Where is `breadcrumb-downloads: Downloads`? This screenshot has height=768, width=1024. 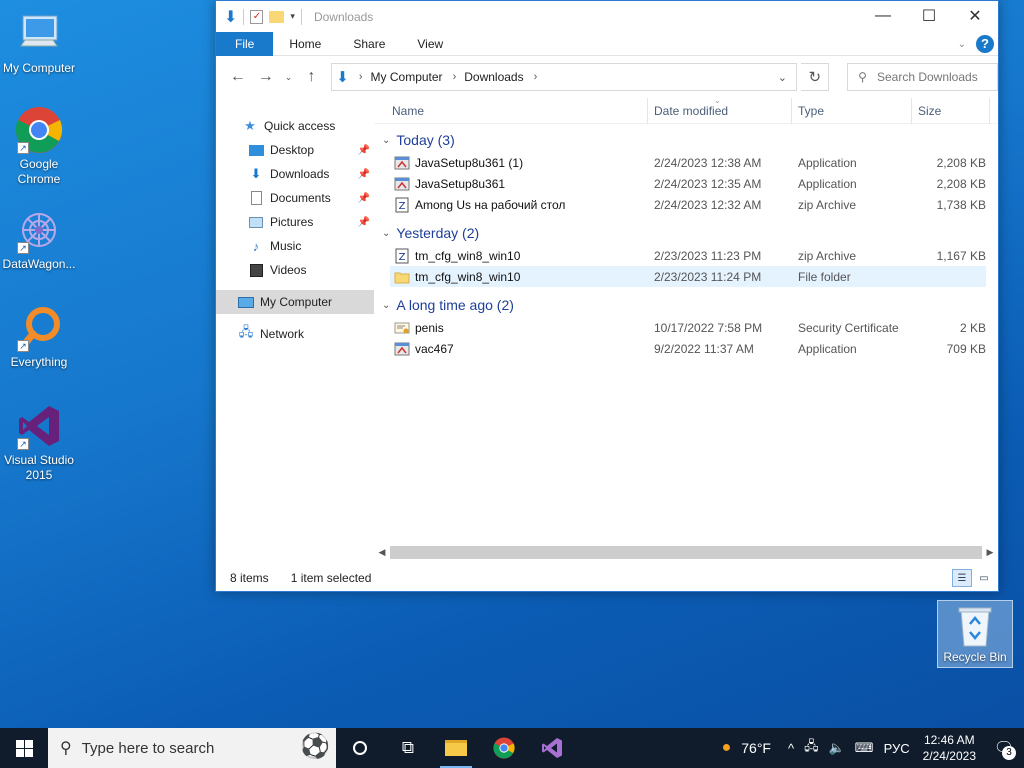
breadcrumb-downloads: Downloads is located at coordinates (493, 77).